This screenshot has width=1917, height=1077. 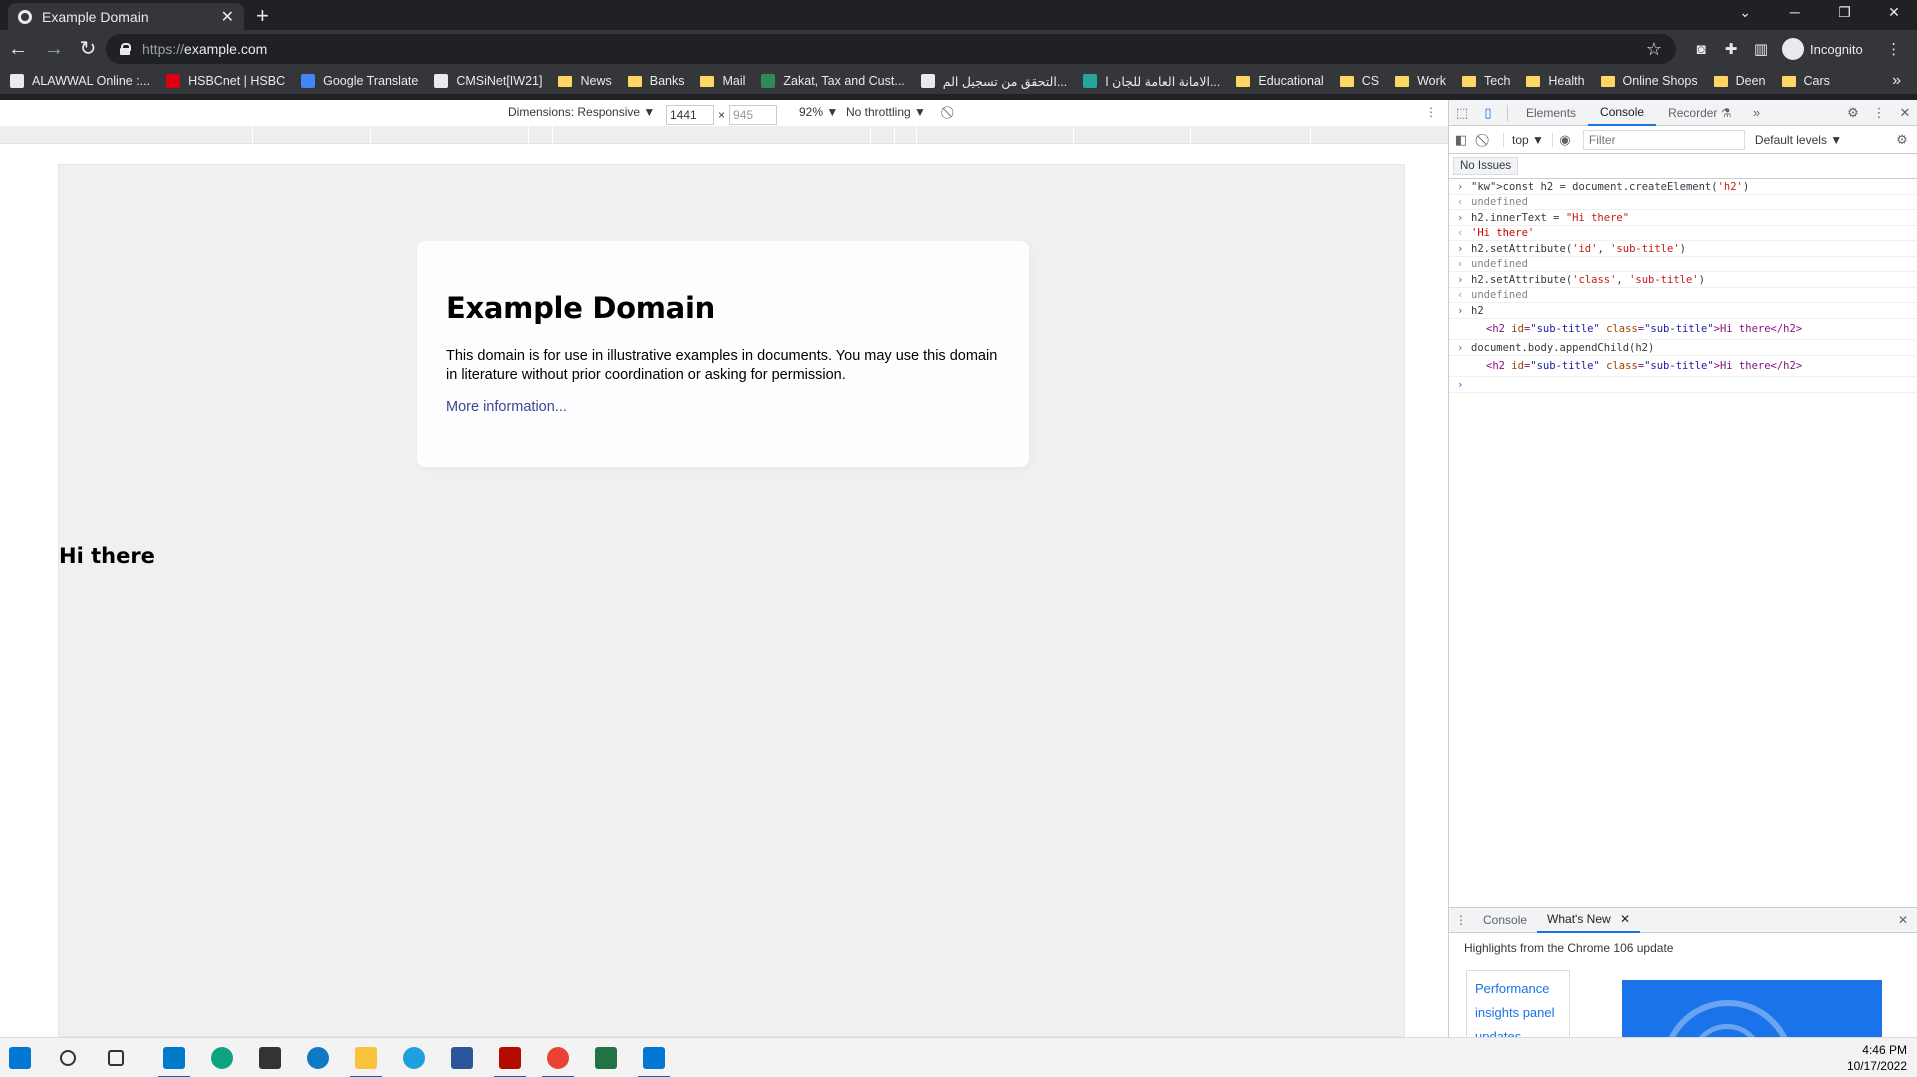 I want to click on bookmark-star-icon: ☆, so click(x=1654, y=49).